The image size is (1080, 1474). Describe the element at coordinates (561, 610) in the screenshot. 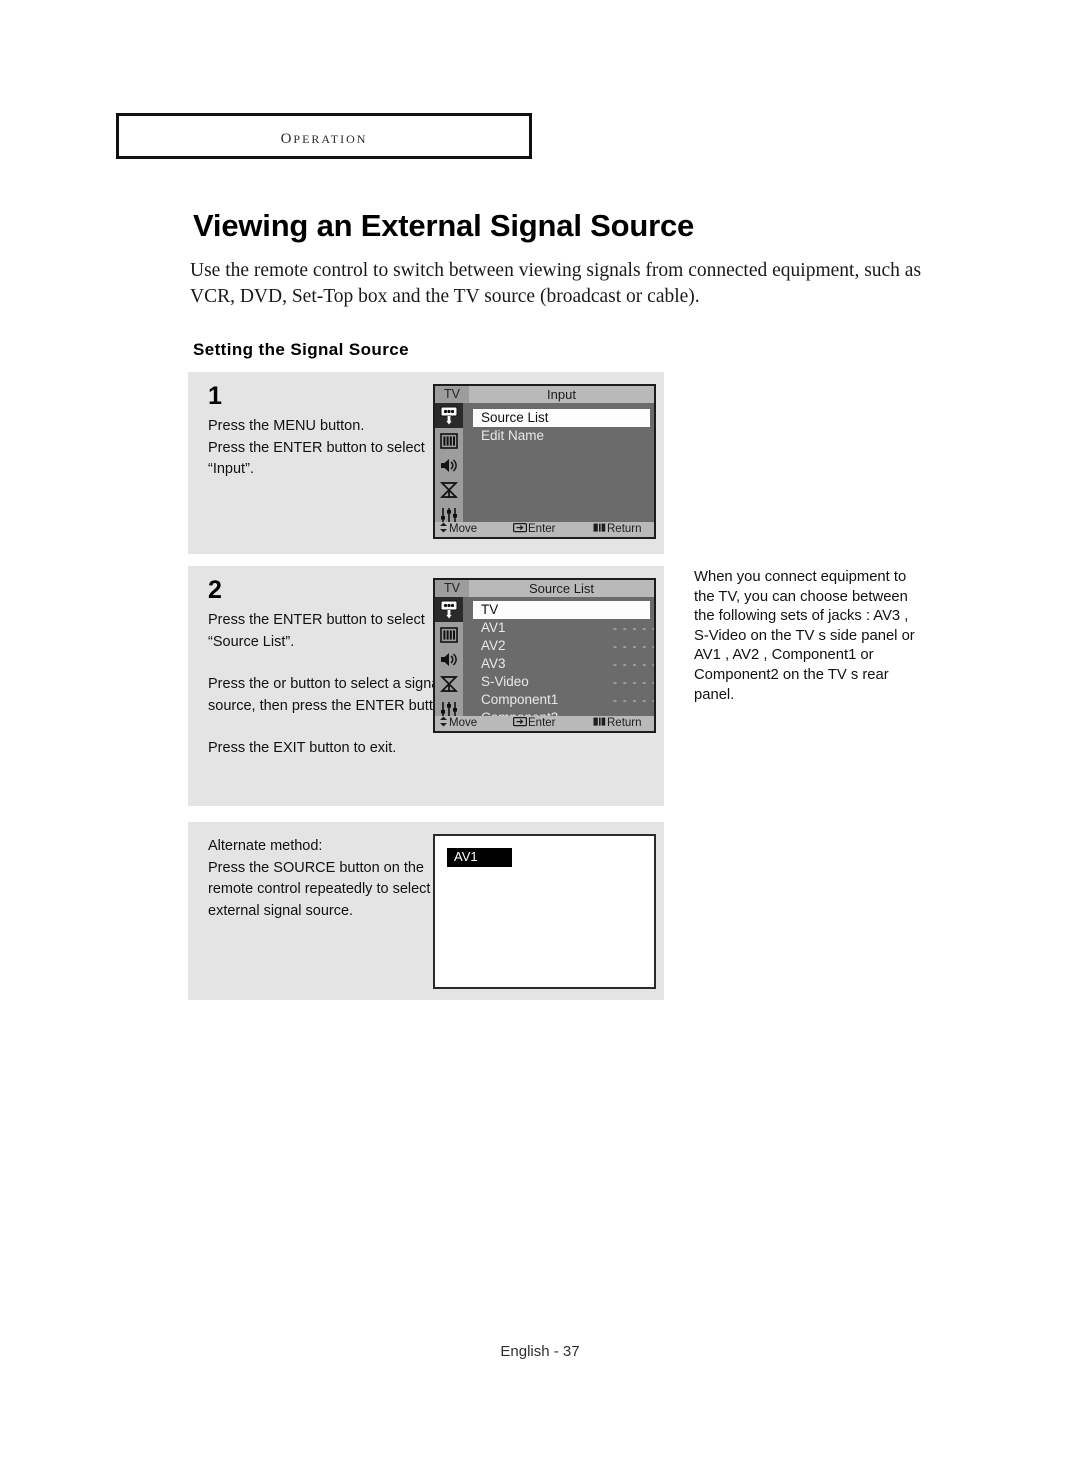

I see `osd-item-tv: TV` at that location.